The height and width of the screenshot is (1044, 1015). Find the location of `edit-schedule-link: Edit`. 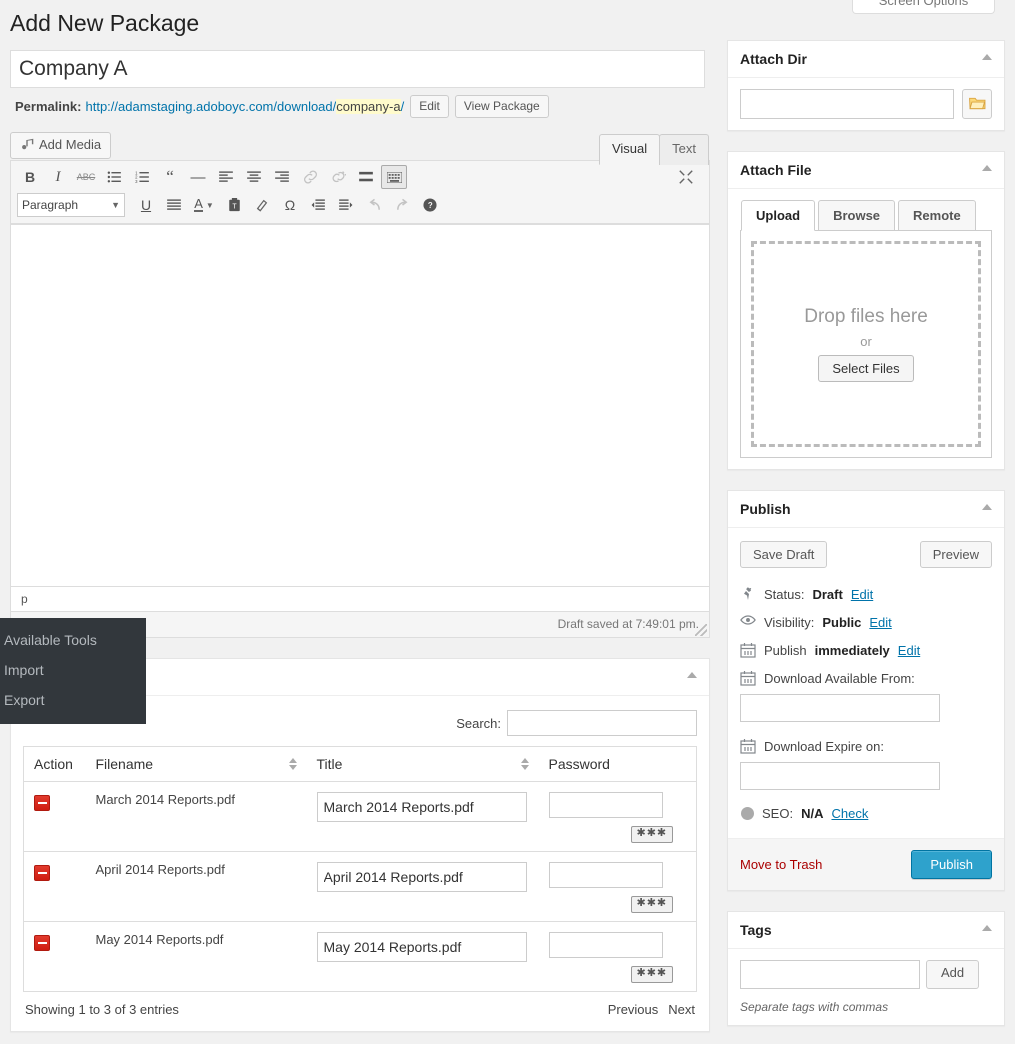

edit-schedule-link: Edit is located at coordinates (909, 650).